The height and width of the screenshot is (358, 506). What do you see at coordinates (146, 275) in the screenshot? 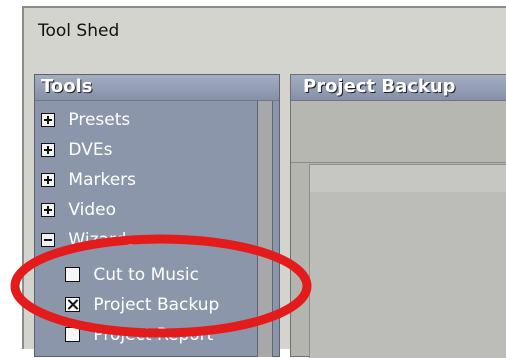
I see `wizard-item-label: Cut to Music` at bounding box center [146, 275].